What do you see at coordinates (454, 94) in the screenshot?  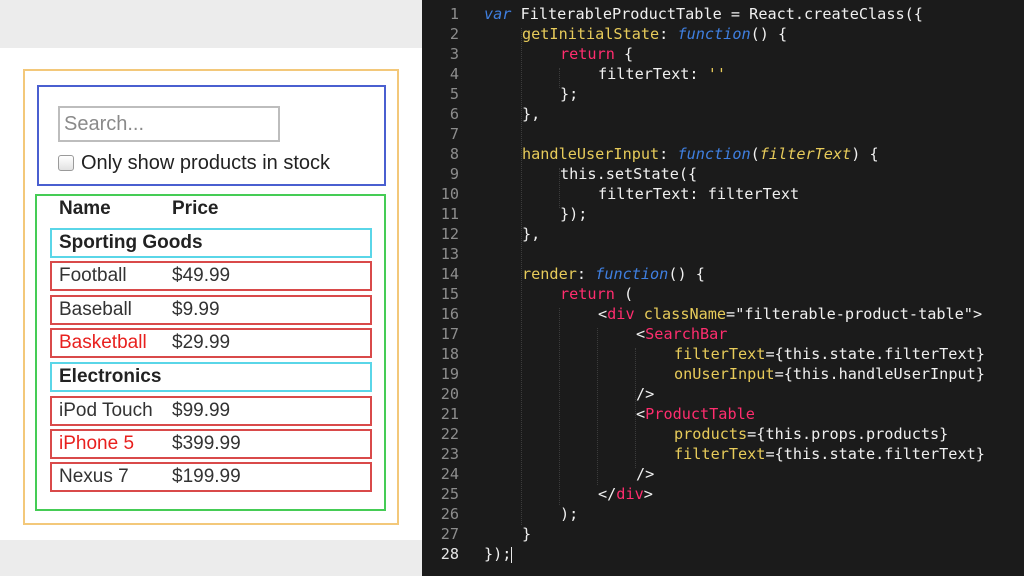 I see `line-number: 5` at bounding box center [454, 94].